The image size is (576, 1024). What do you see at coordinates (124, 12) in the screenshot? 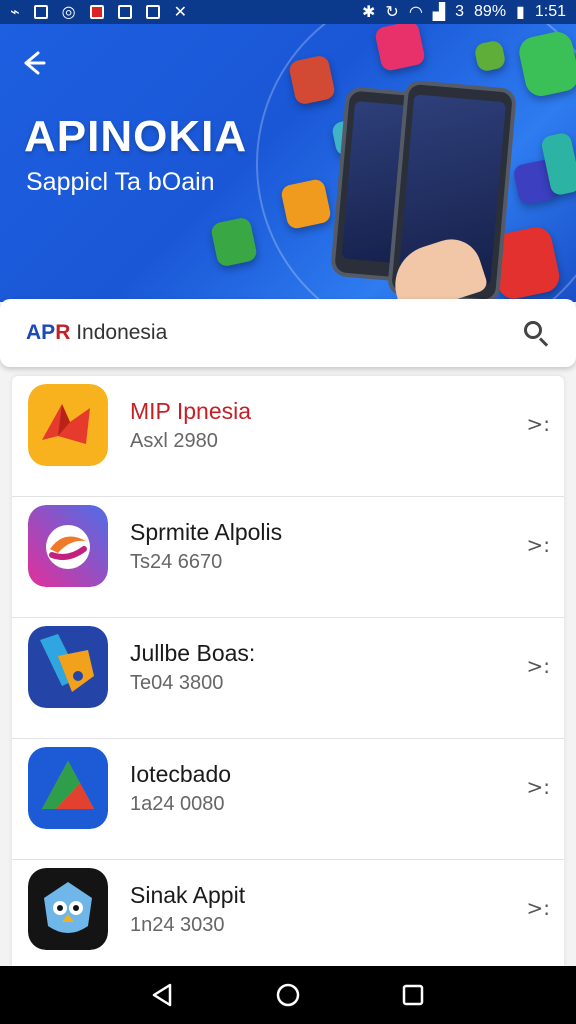
I see `document-icon` at bounding box center [124, 12].